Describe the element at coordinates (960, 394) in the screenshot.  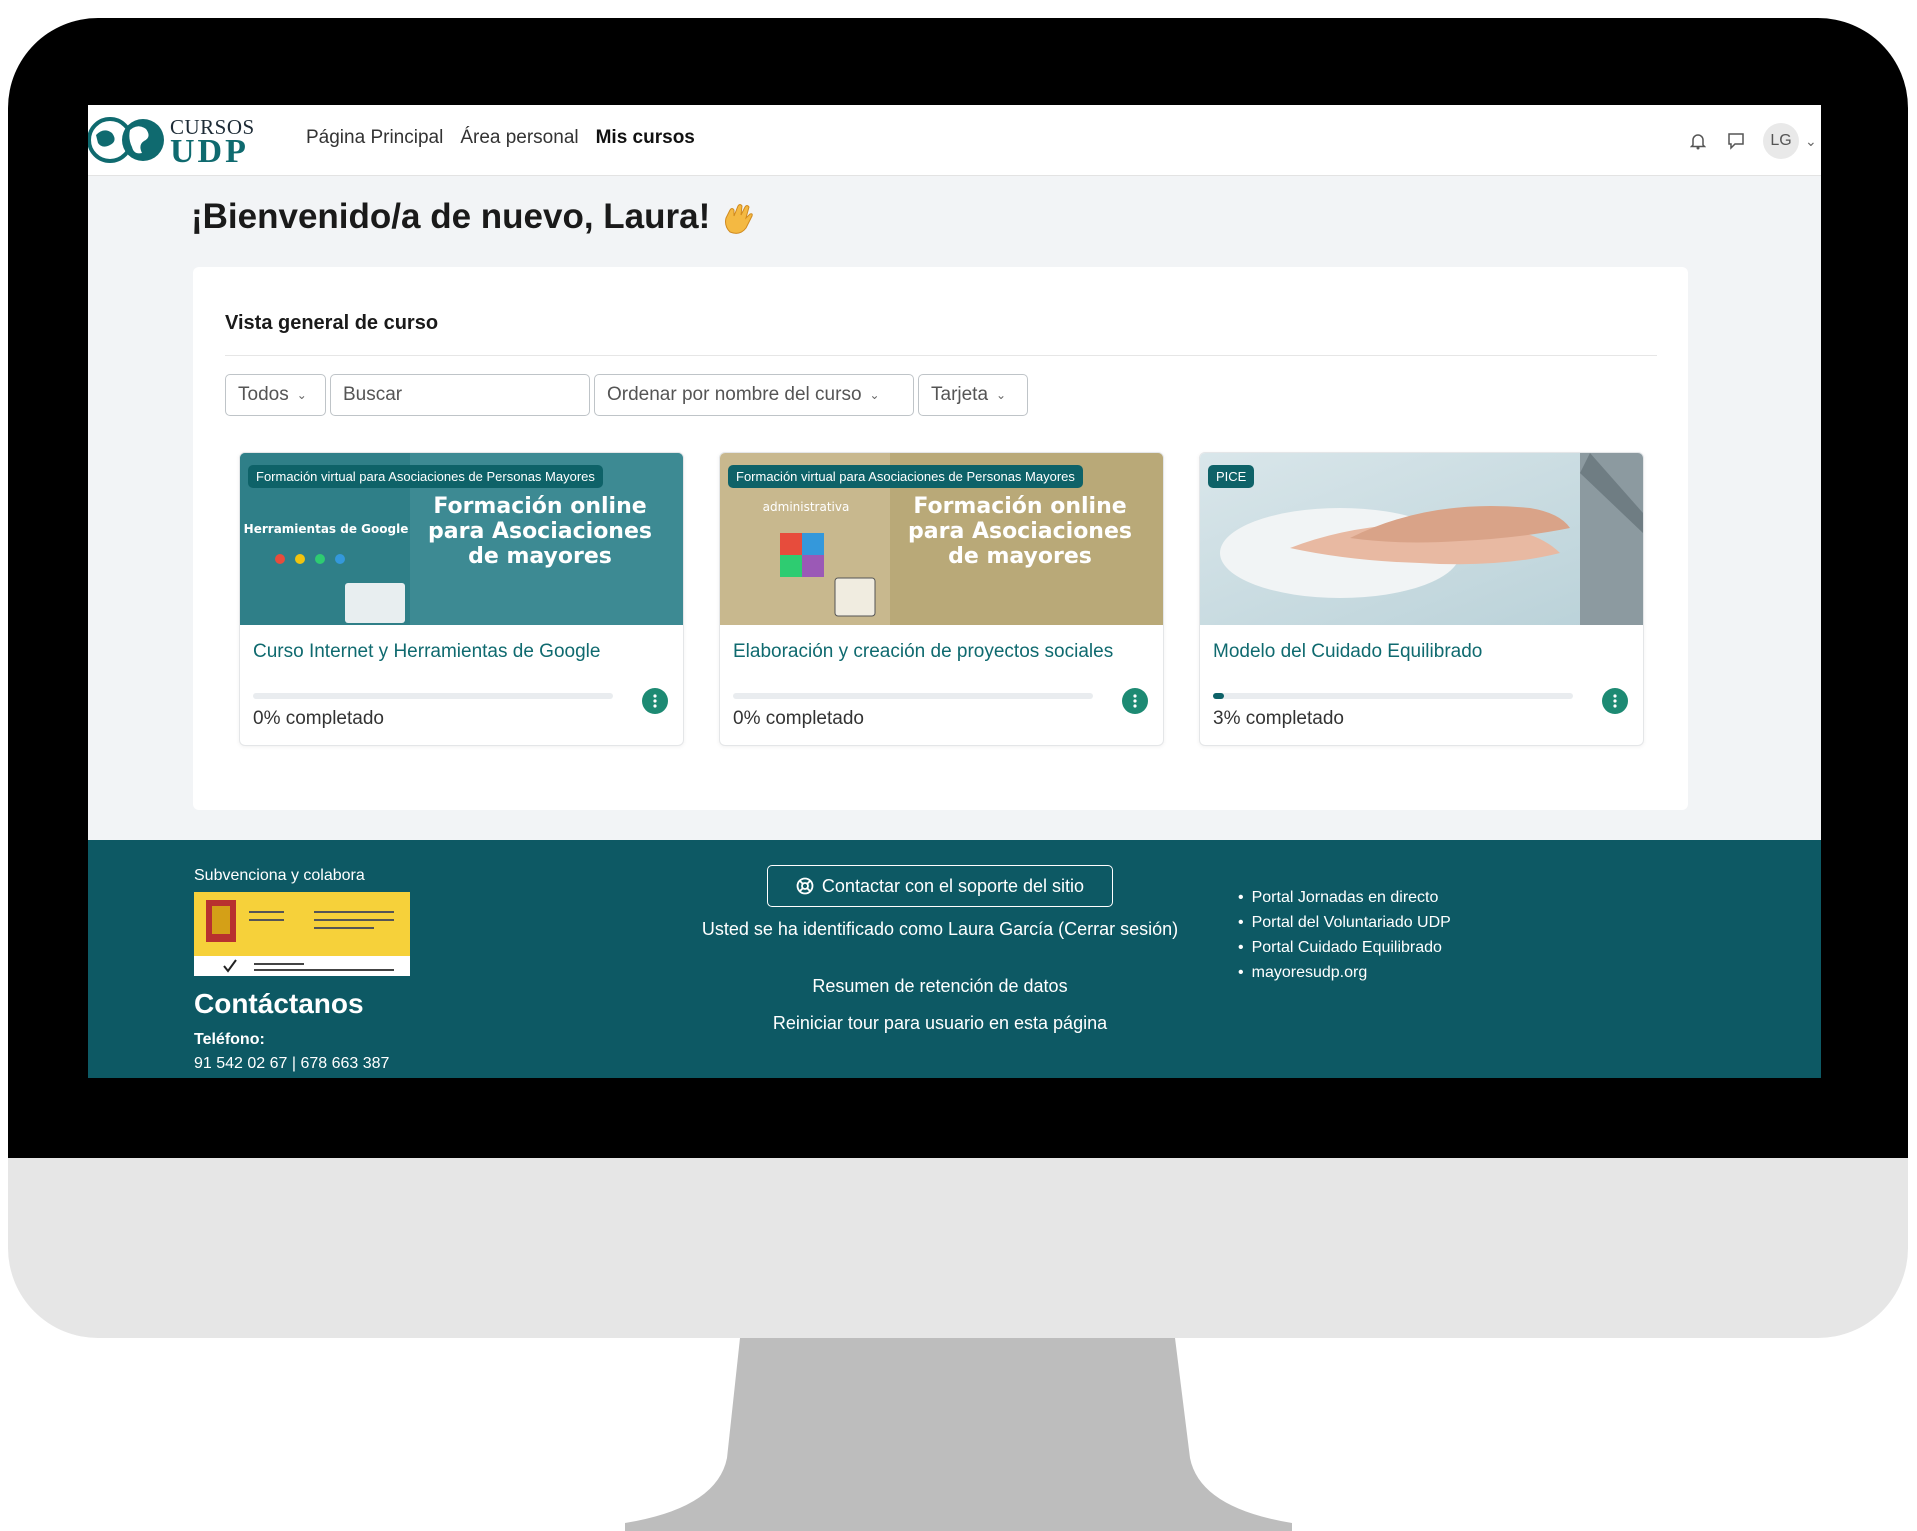
I see `view-value: Tarjeta` at that location.